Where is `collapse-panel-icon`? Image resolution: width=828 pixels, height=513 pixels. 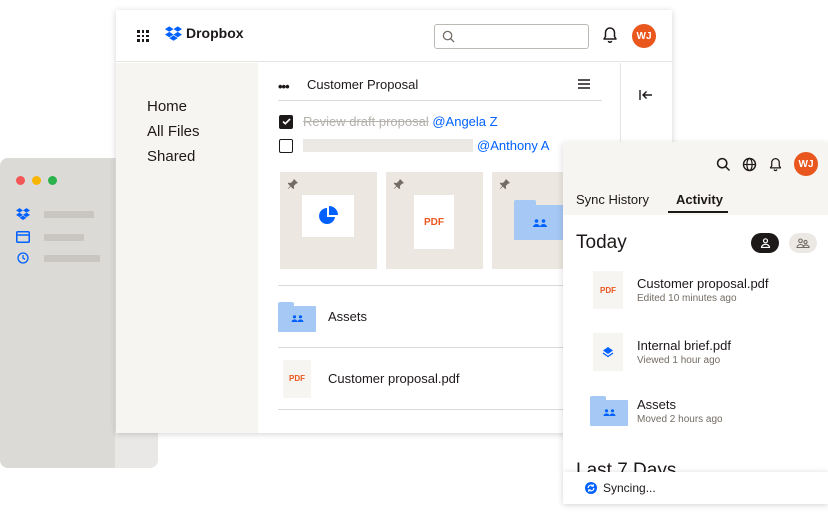
collapse-panel-icon is located at coordinates (646, 95).